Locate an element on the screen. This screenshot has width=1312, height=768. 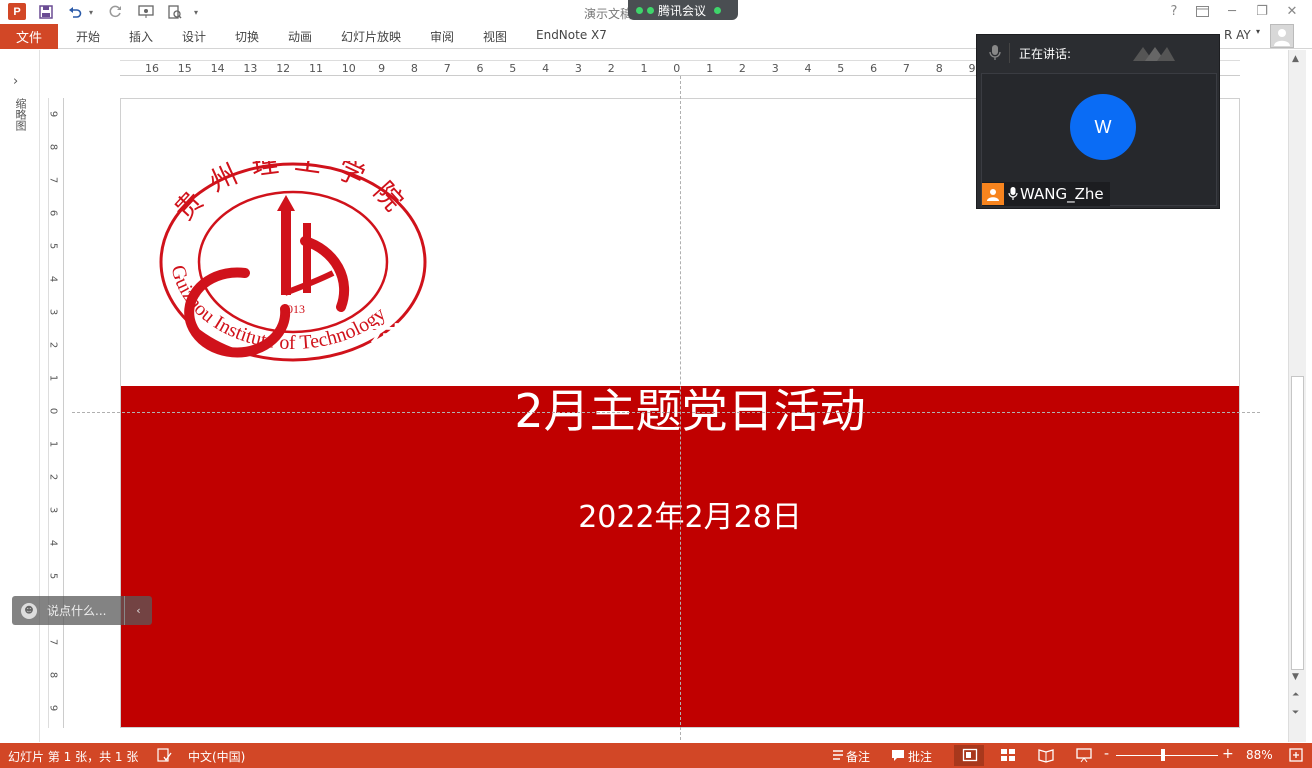
chat-input-widget: ☻ 说点什么... ‹ is located at coordinates (82, 610).